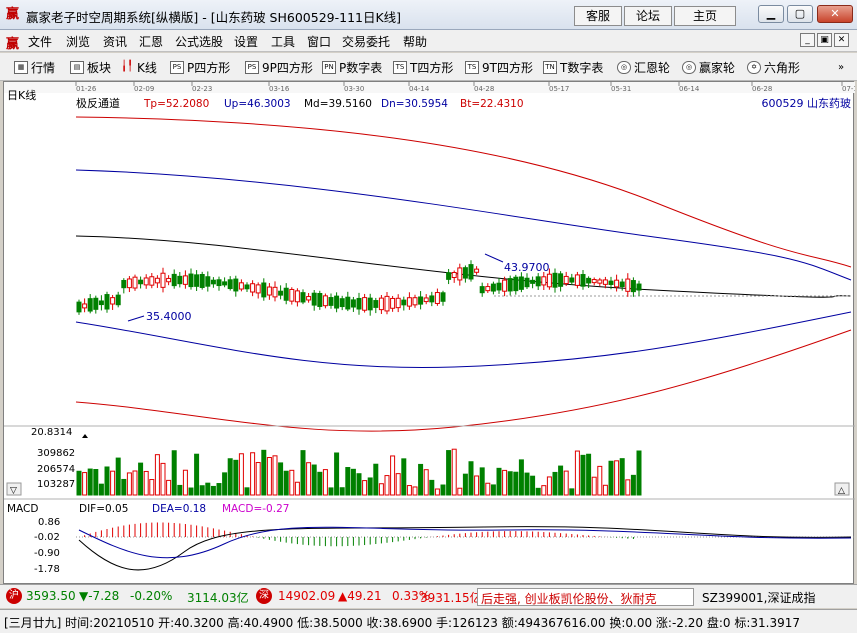 The height and width of the screenshot is (633, 857). I want to click on mdi-close-icon: ✕, so click(841, 40).